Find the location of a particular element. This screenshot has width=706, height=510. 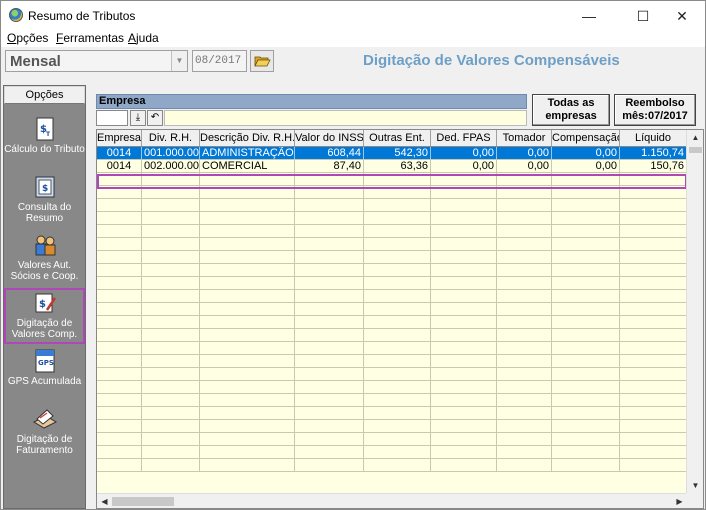

reembolso-button: Reembolso mês:07/2017 is located at coordinates (655, 110).